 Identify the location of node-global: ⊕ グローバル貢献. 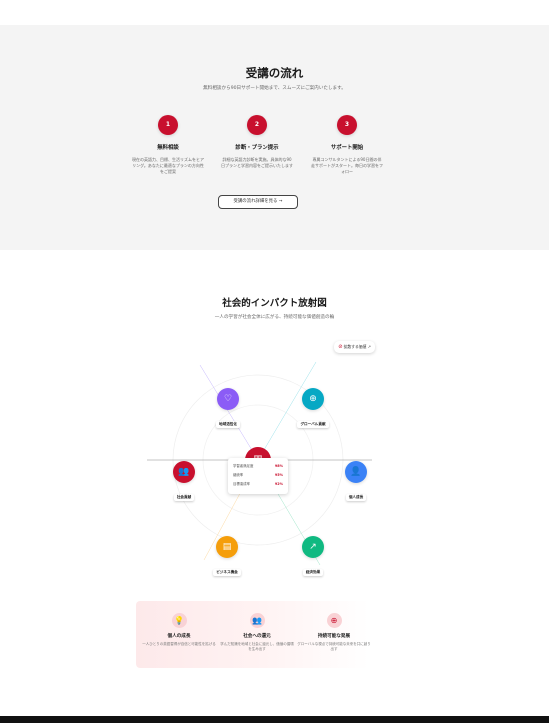
(313, 408).